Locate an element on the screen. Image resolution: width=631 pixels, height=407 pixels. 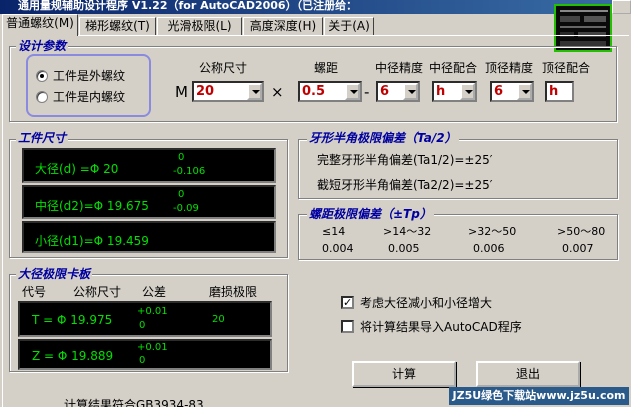
pd-fit-combo: h is located at coordinates (454, 91).